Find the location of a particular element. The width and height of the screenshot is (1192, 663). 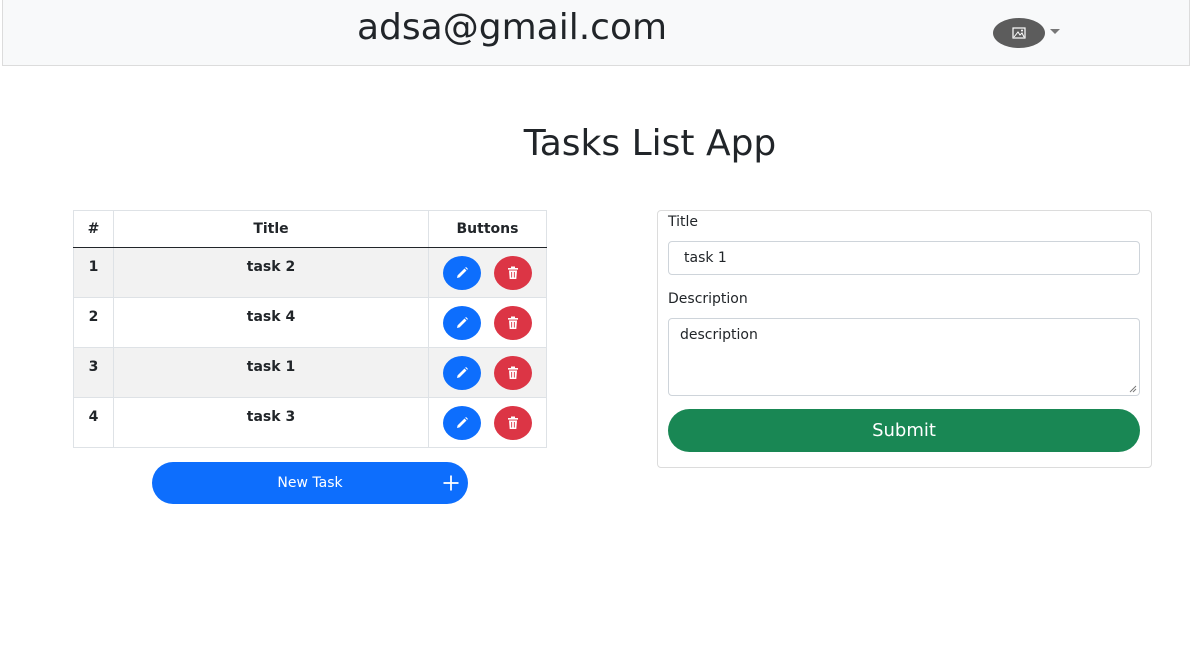

chevron-down-icon is located at coordinates (1055, 31).